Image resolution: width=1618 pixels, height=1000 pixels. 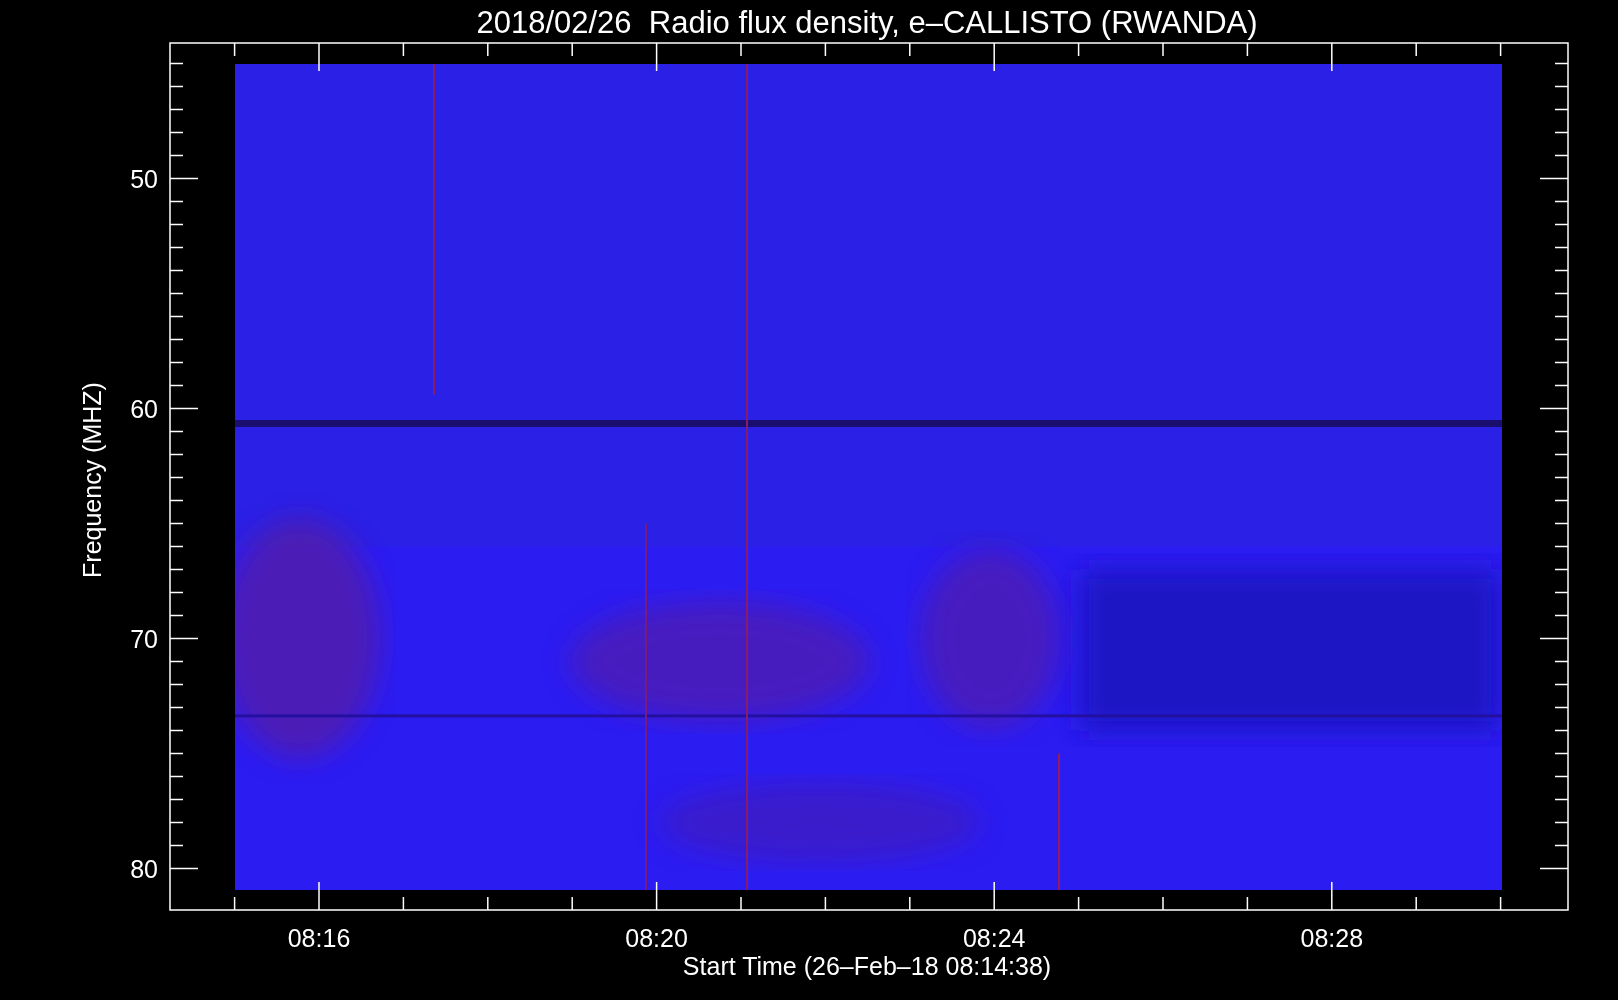 I want to click on y-tick-label: 50, so click(x=144, y=178).